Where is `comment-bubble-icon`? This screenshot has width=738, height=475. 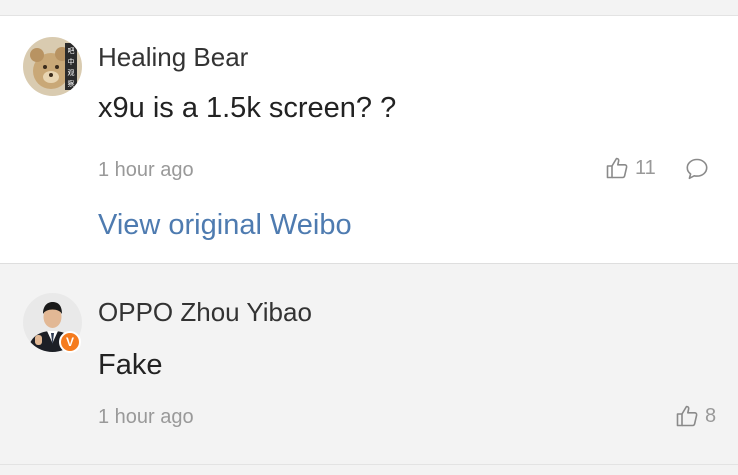 comment-bubble-icon is located at coordinates (697, 169).